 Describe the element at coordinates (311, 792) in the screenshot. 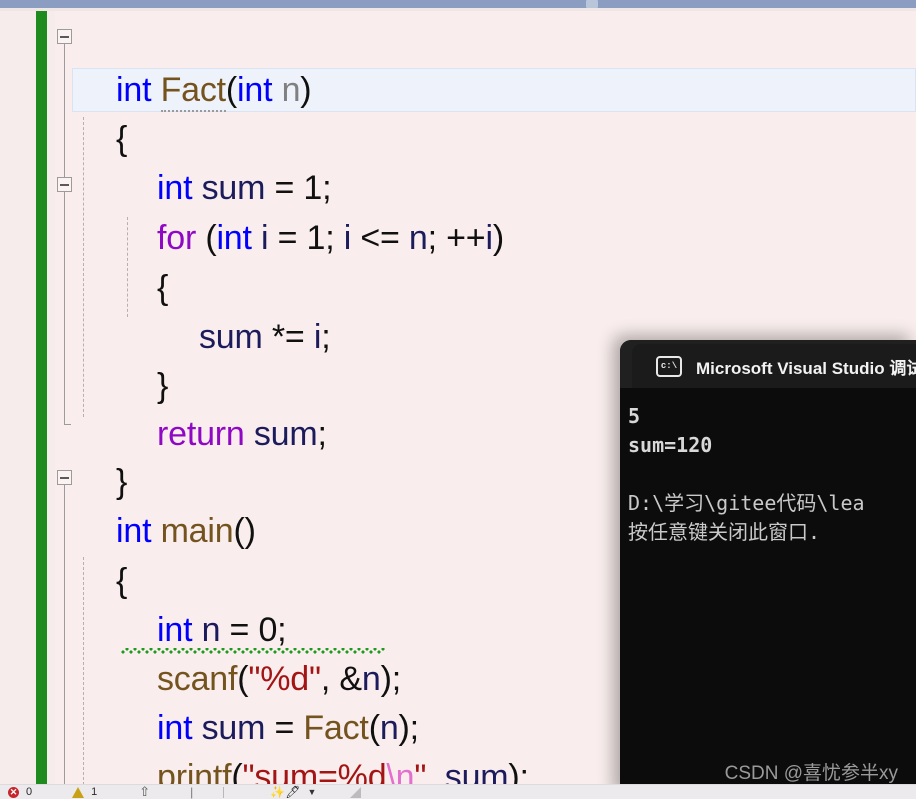

I see `chevron-down-icon: ▼` at that location.